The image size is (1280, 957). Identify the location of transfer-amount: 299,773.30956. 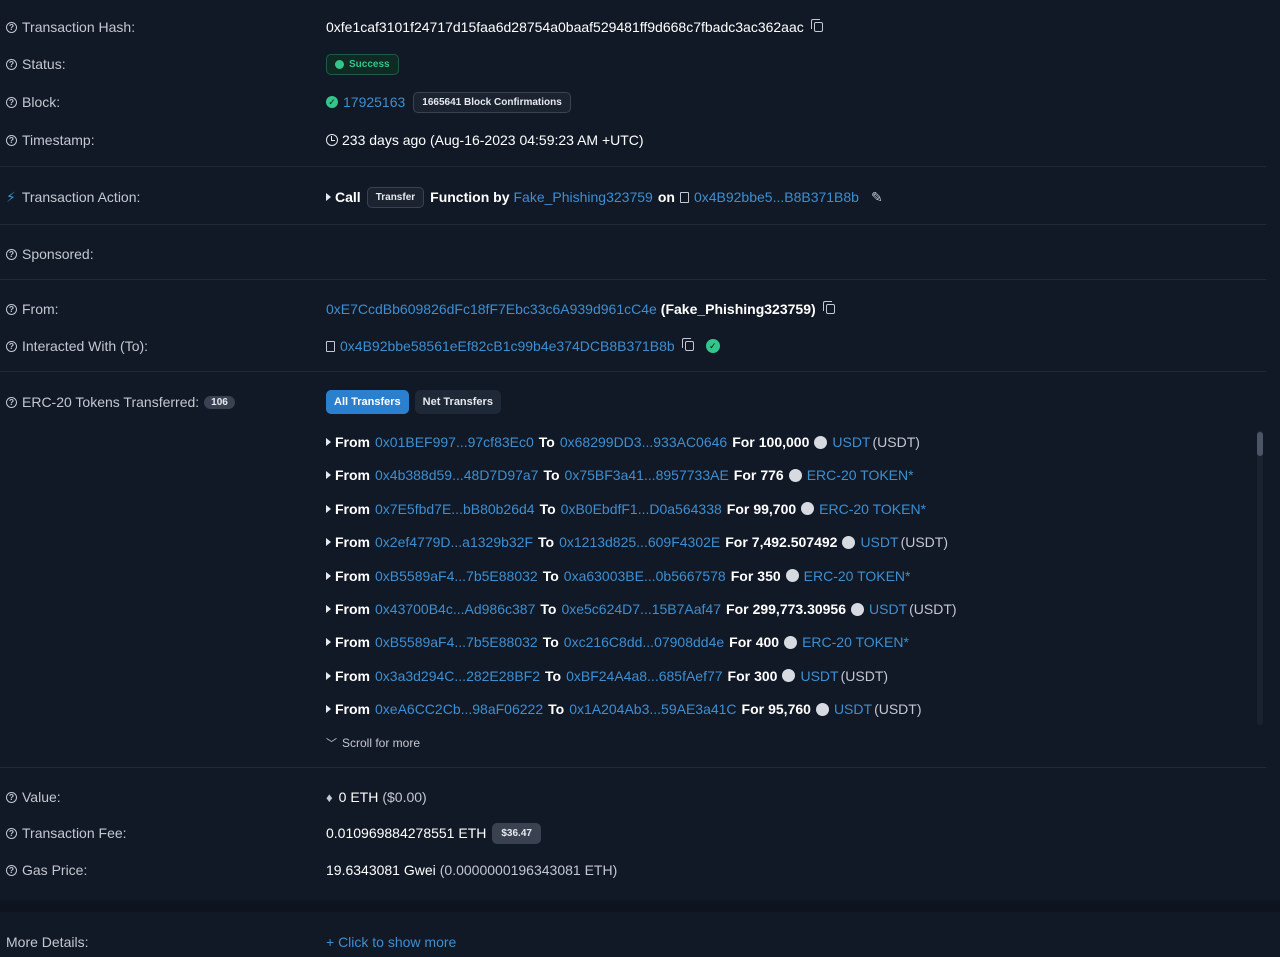
(799, 609).